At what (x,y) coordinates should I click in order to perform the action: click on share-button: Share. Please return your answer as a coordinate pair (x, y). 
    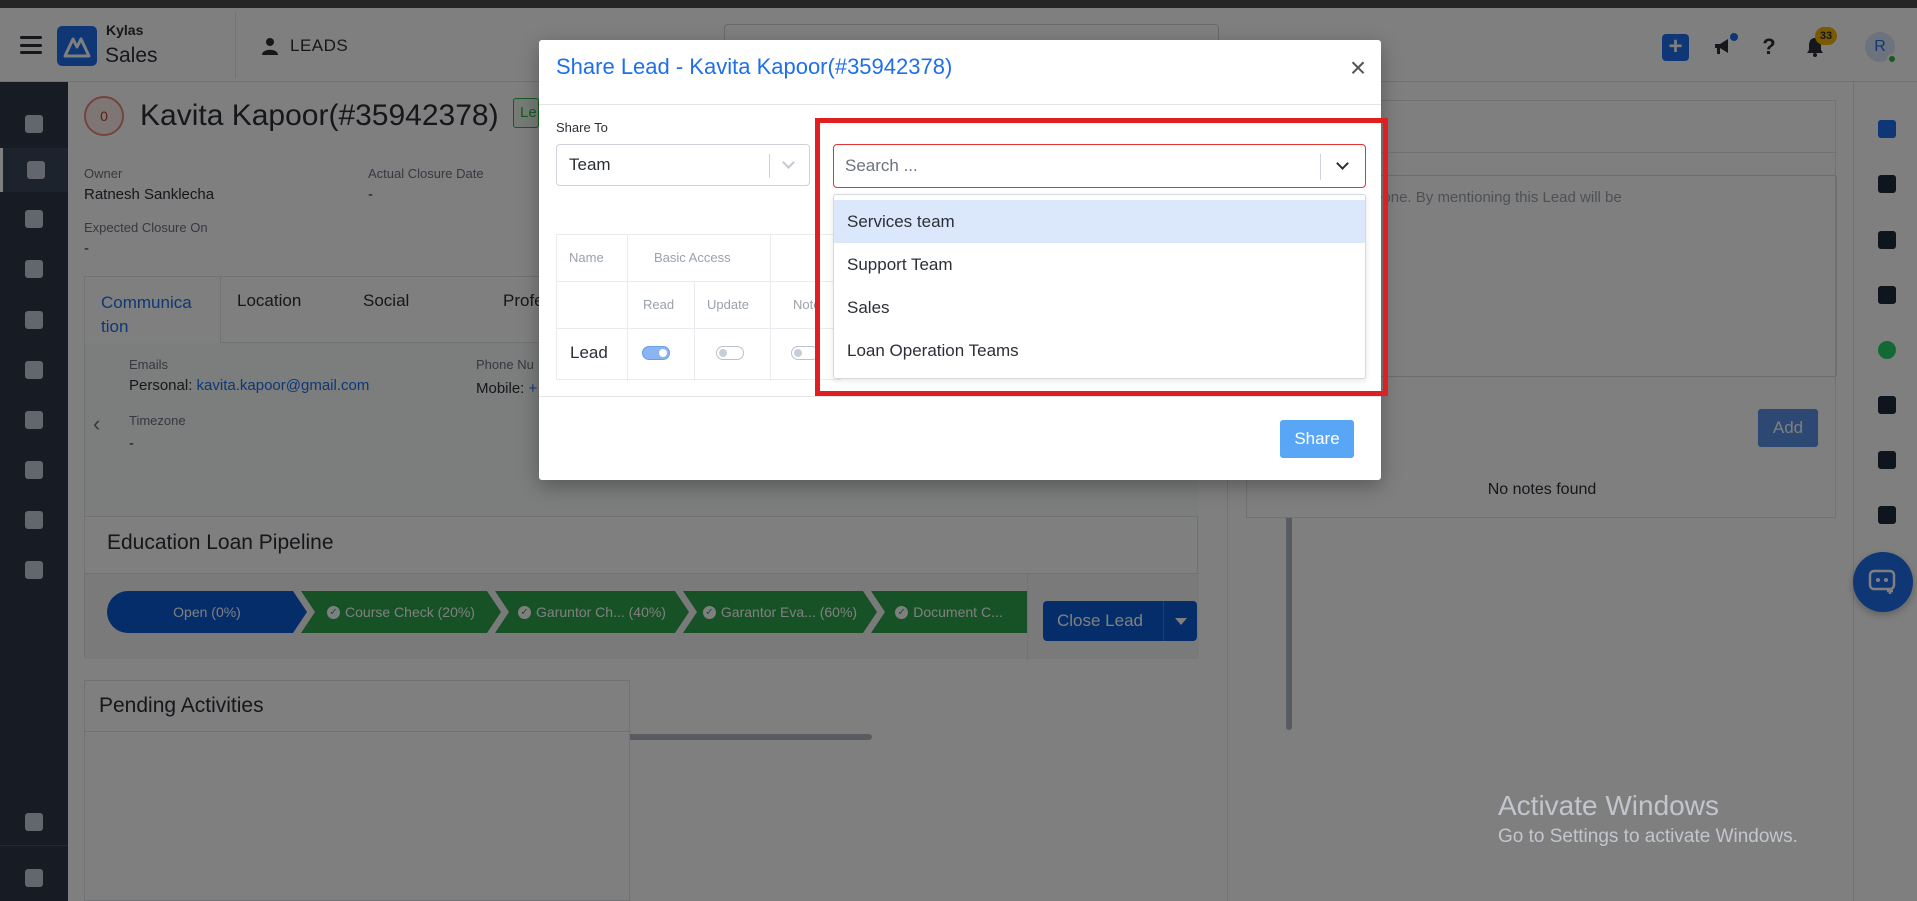
    Looking at the image, I should click on (1317, 439).